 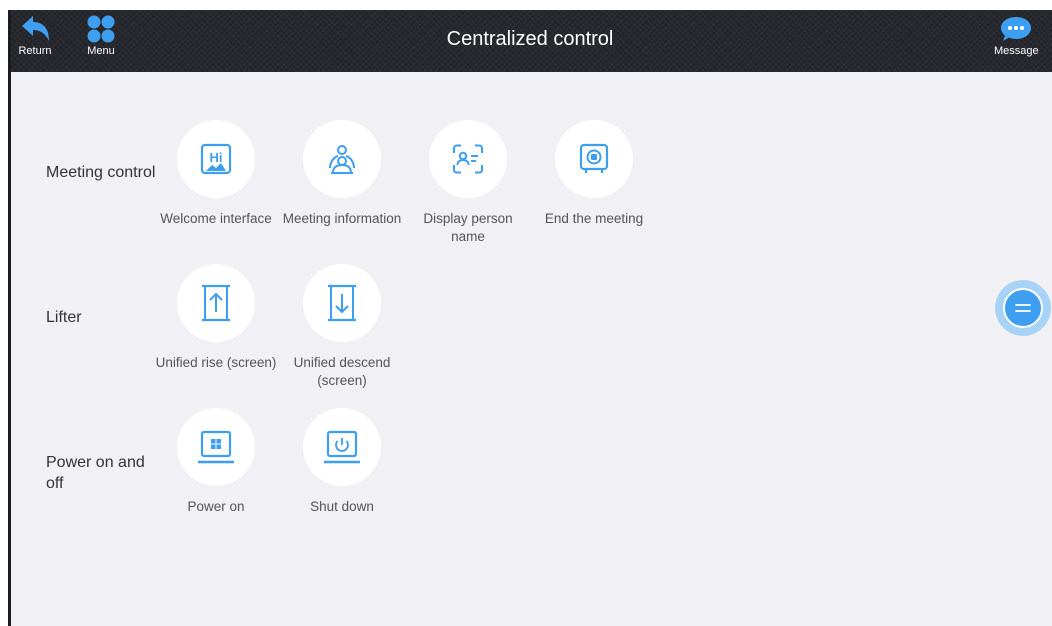 I want to click on meeting-info-icon-circle, so click(x=342, y=159).